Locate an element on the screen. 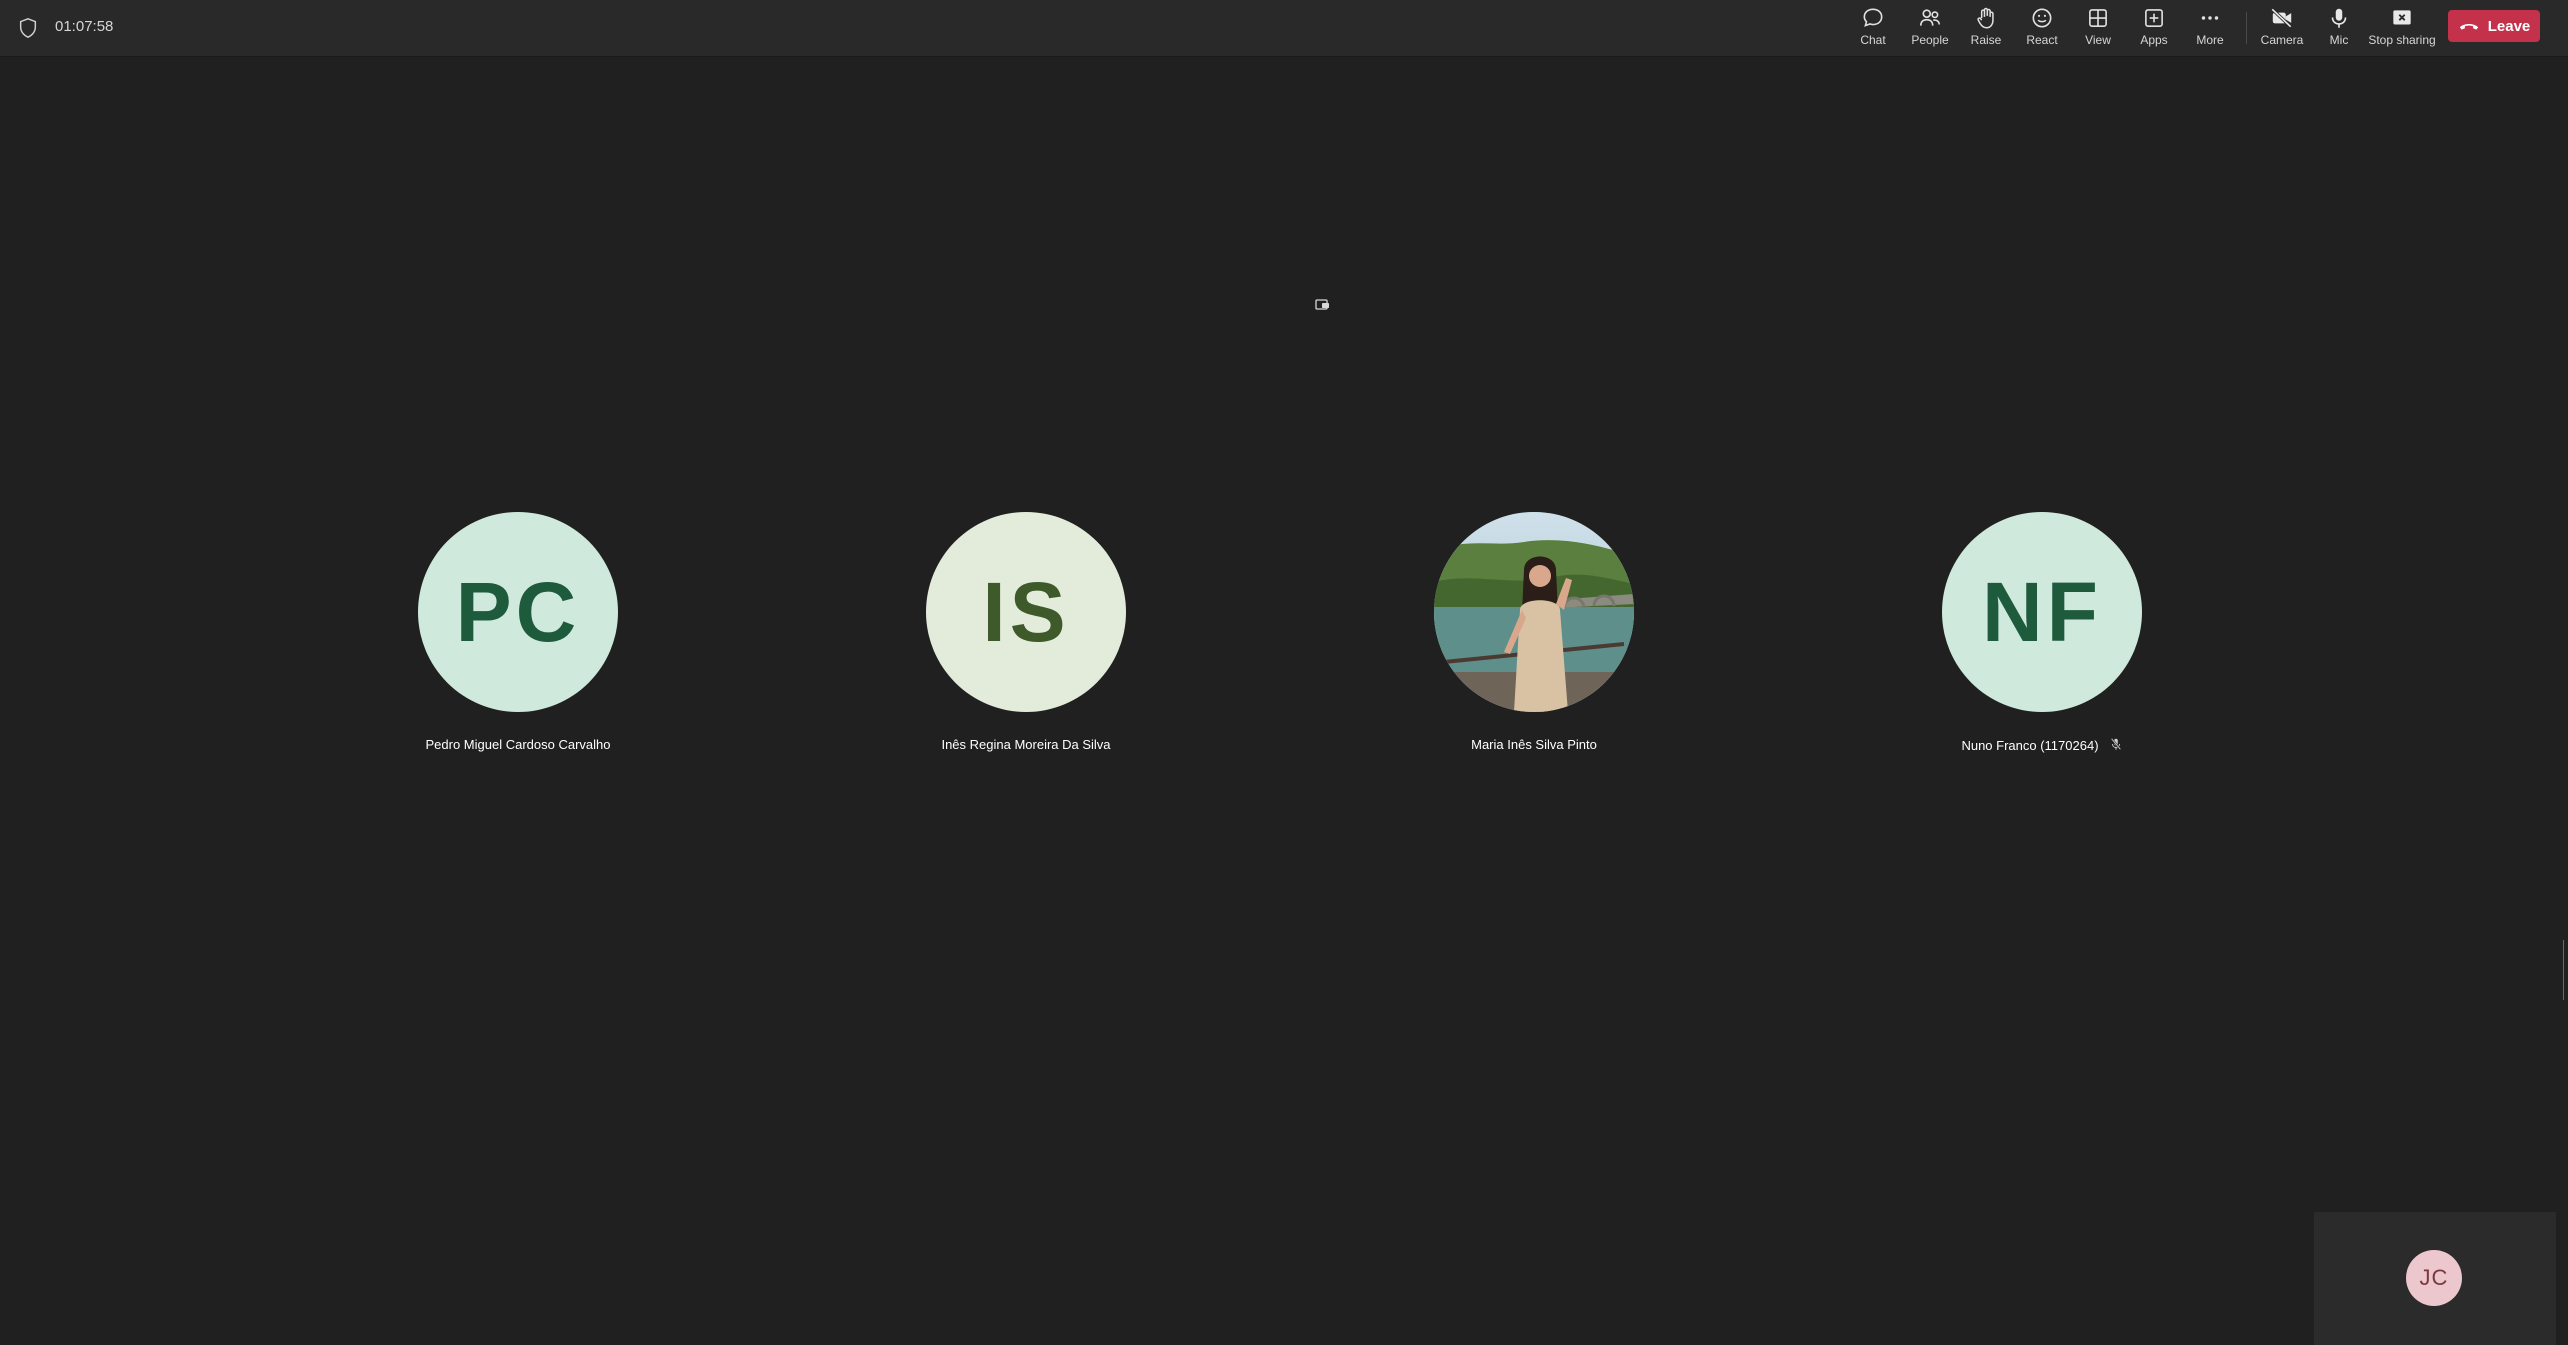 This screenshot has width=2568, height=1345. camera-button: Camera is located at coordinates (2282, 28).